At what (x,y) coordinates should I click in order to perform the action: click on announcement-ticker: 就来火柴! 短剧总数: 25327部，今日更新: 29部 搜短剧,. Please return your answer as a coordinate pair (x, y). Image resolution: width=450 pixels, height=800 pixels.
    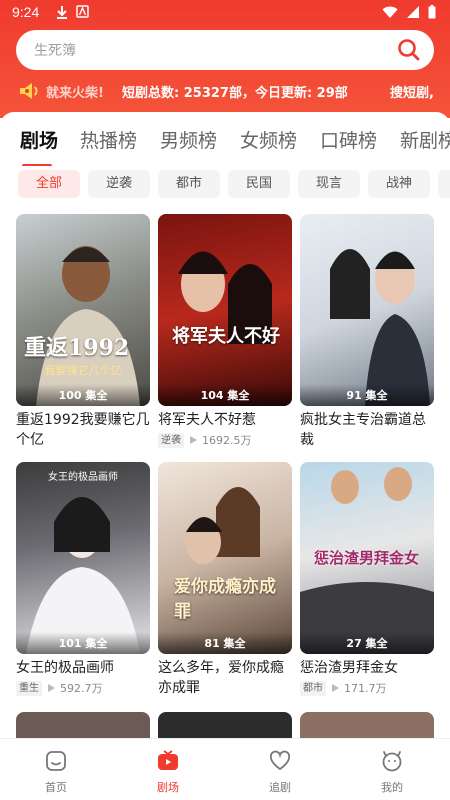
    Looking at the image, I should click on (225, 91).